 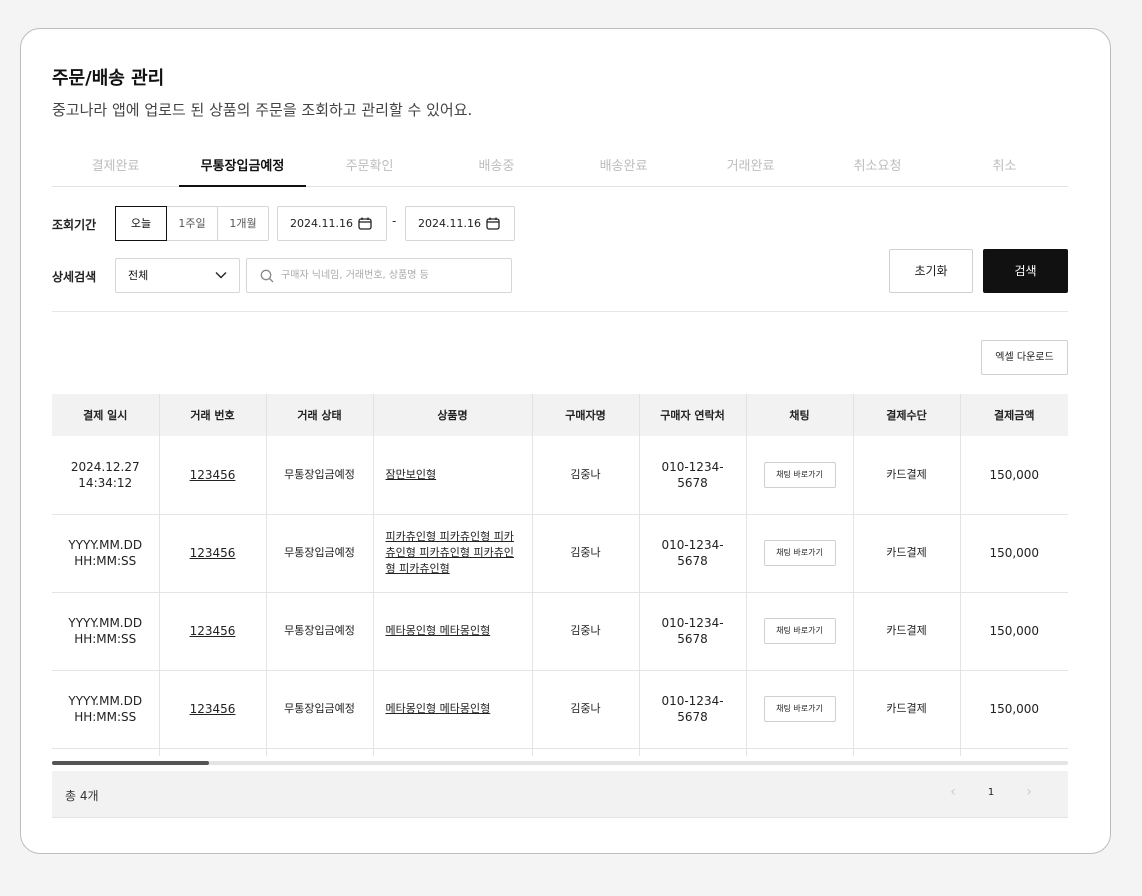 I want to click on column-header: 구매자명, so click(x=585, y=415).